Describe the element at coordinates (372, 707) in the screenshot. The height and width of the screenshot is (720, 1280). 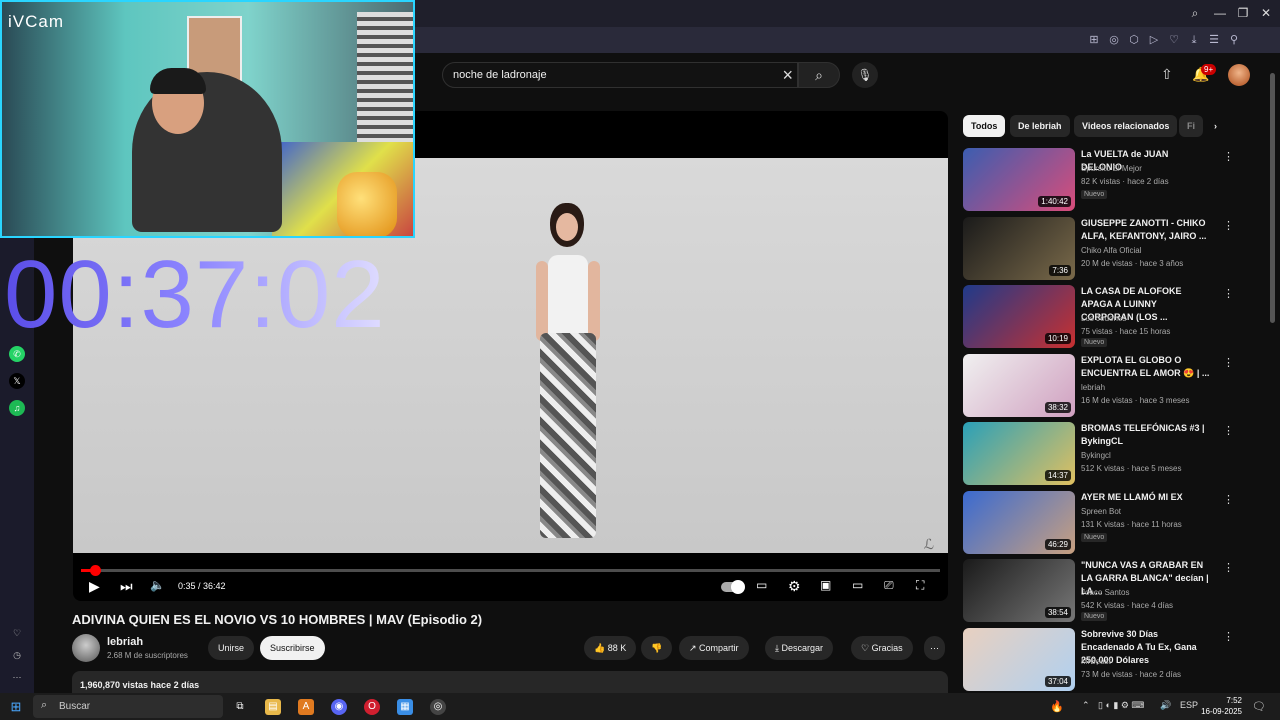
I see `opera-icon: O` at that location.